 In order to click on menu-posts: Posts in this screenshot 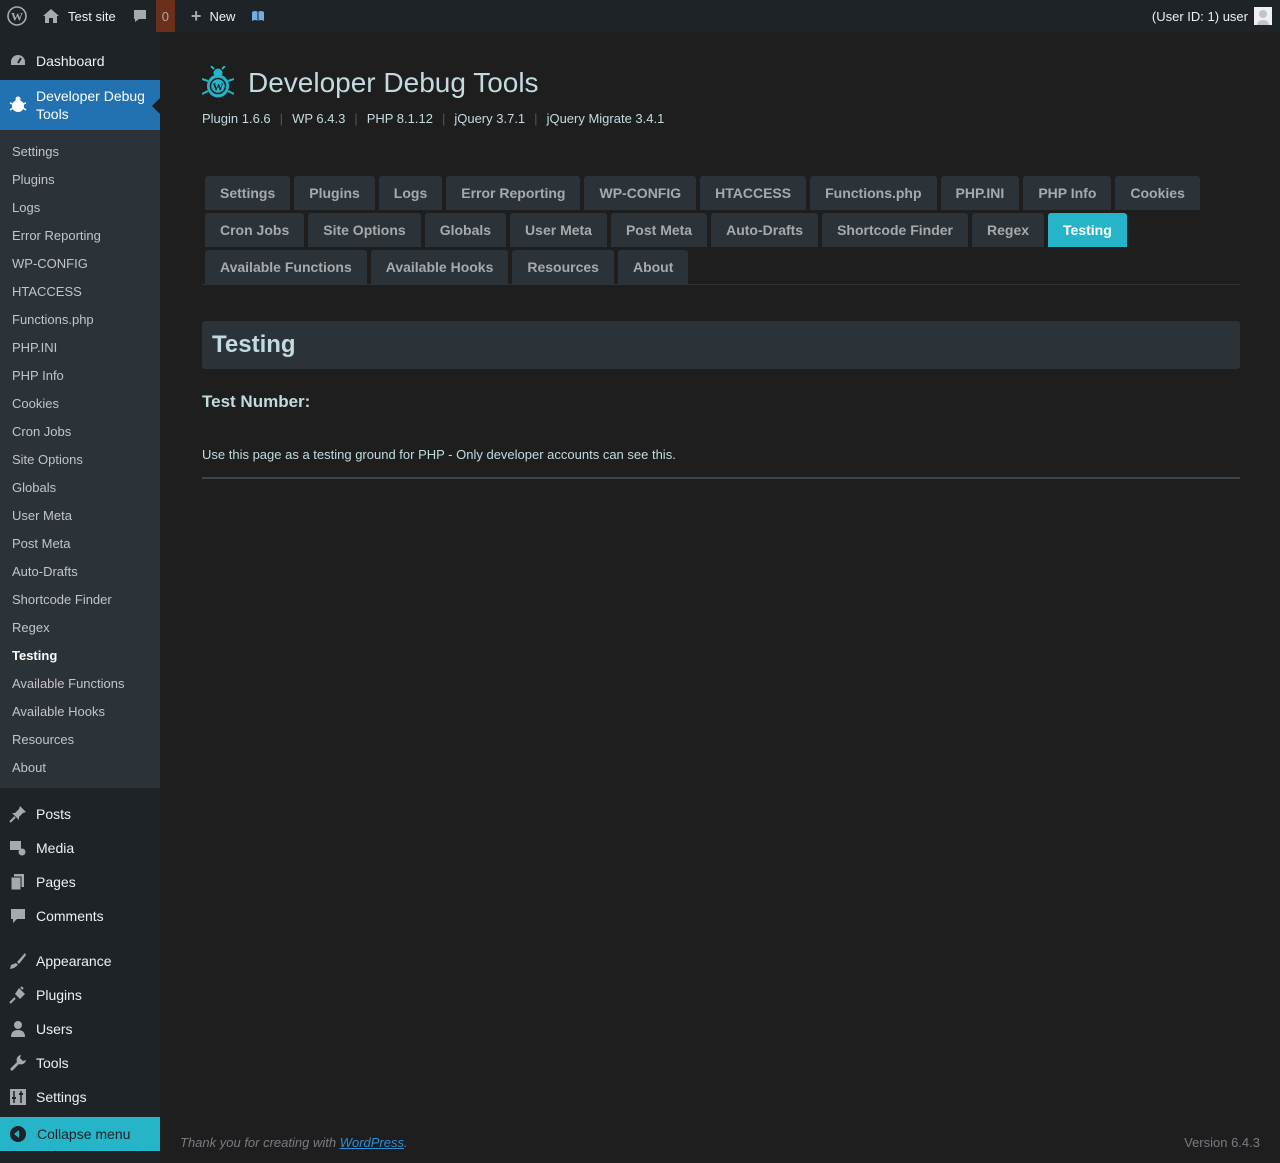, I will do `click(80, 814)`.